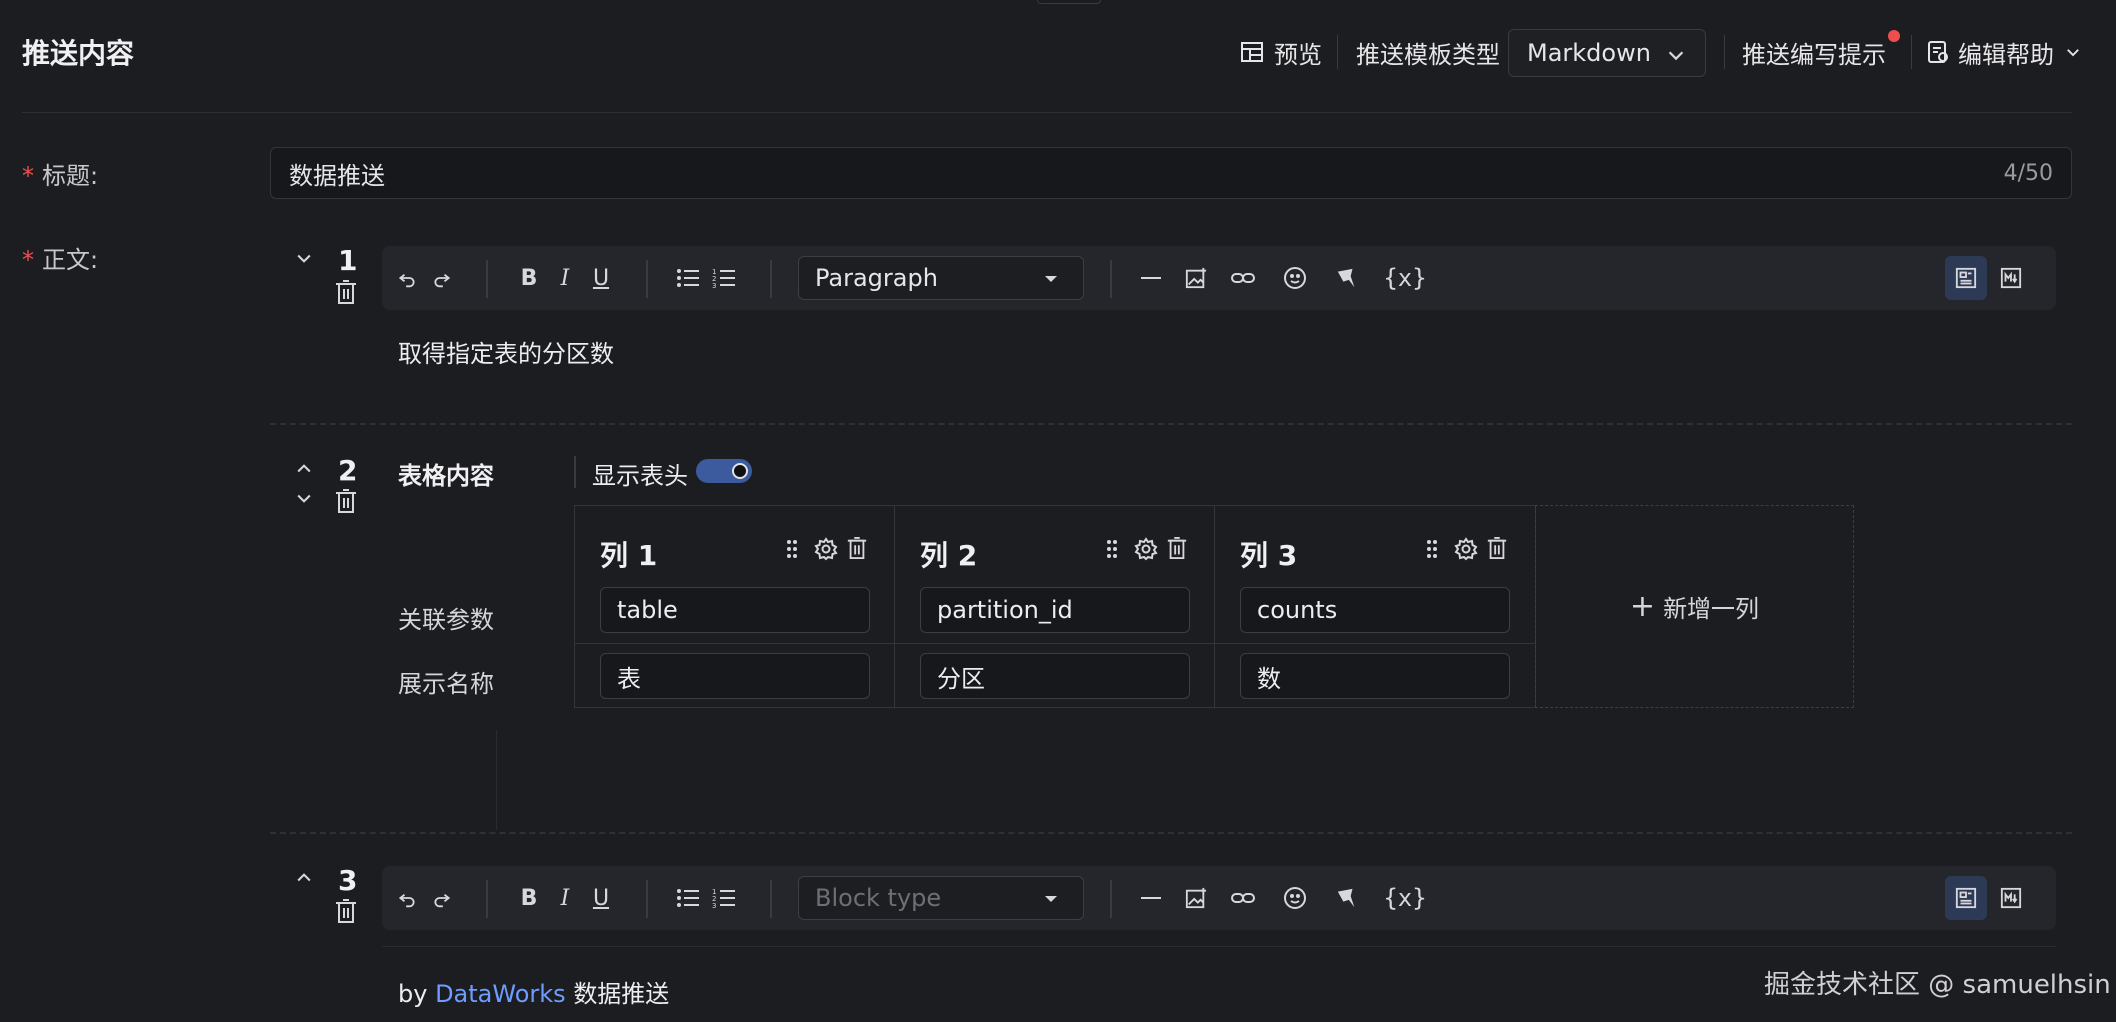 The width and height of the screenshot is (2116, 1022). Describe the element at coordinates (1252, 52) in the screenshot. I see `layout-icon` at that location.